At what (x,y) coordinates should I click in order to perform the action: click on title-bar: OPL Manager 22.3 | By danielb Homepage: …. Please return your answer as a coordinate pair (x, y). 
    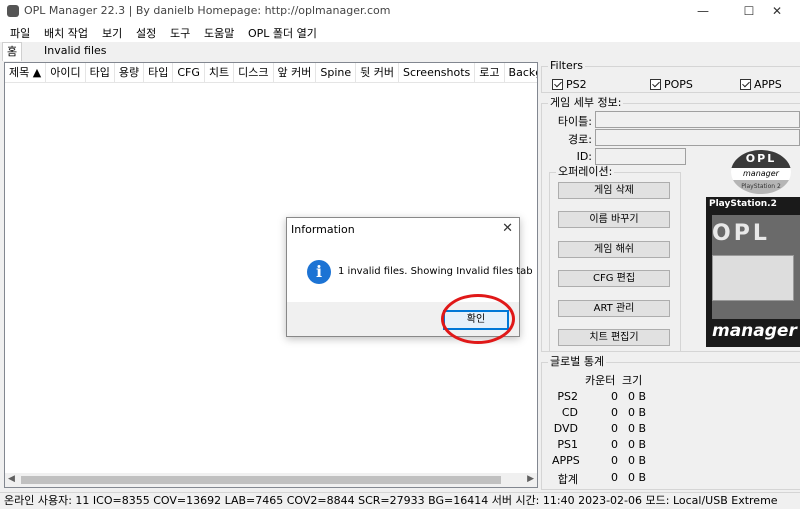
    Looking at the image, I should click on (400, 11).